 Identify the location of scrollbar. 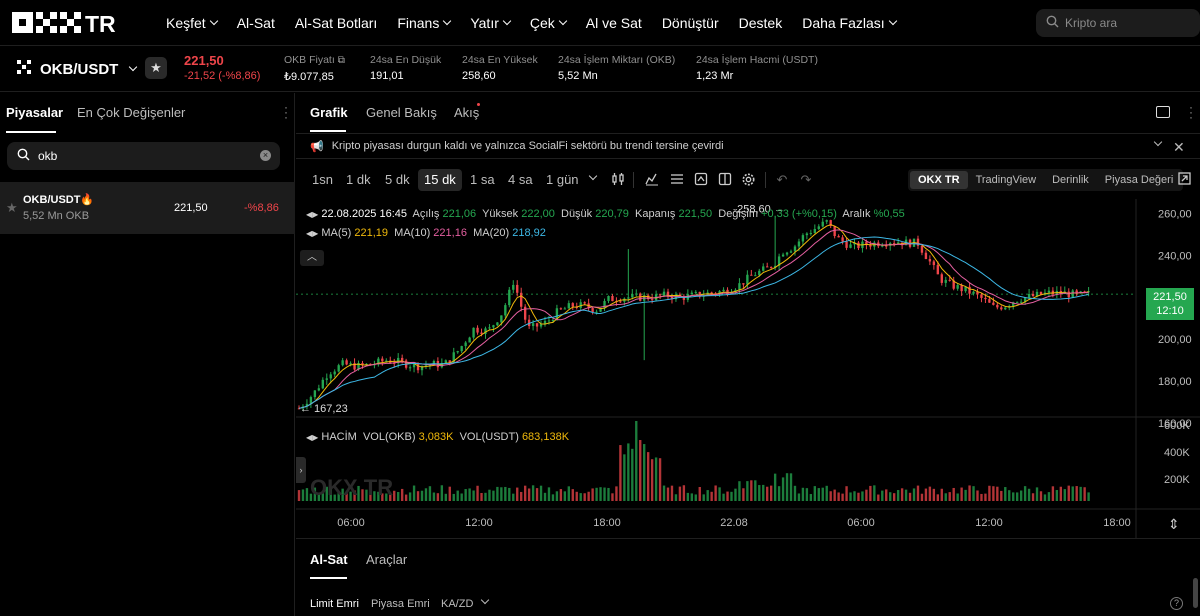
(1195, 593).